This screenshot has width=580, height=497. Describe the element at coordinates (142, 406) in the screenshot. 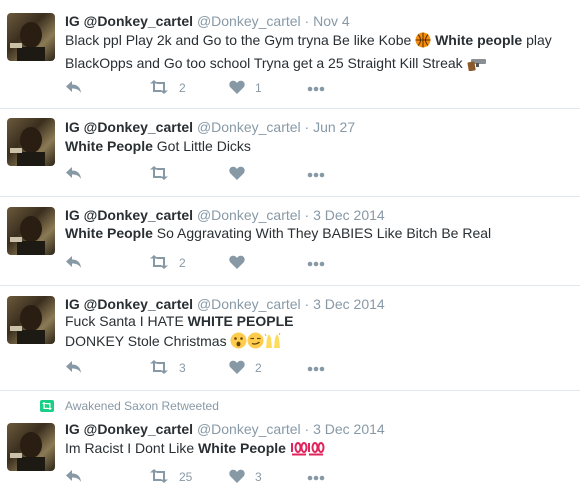

I see `retweeted-by-label: Awakened Saxon Retweeted` at that location.